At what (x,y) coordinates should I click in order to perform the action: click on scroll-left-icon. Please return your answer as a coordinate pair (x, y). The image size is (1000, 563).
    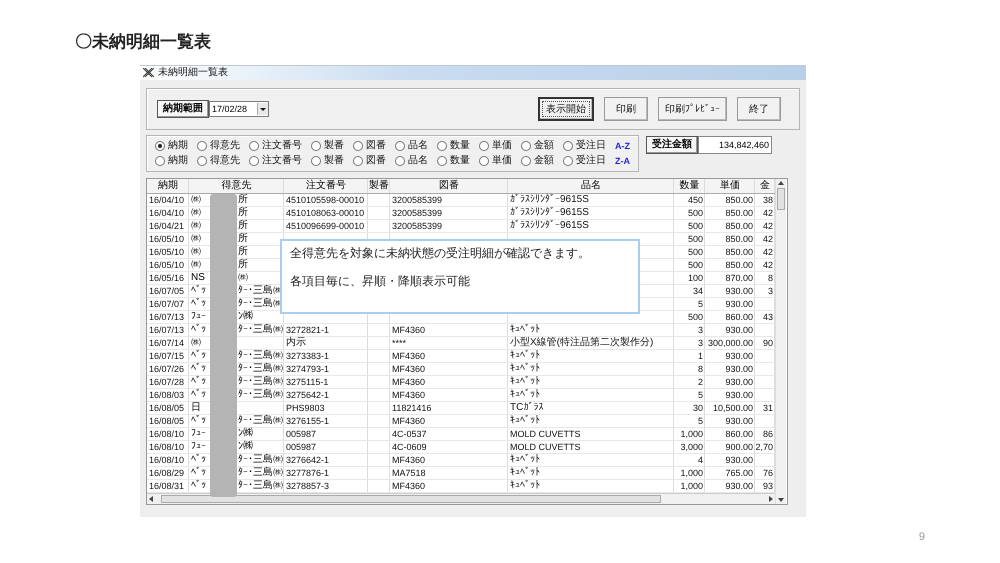
    Looking at the image, I should click on (151, 499).